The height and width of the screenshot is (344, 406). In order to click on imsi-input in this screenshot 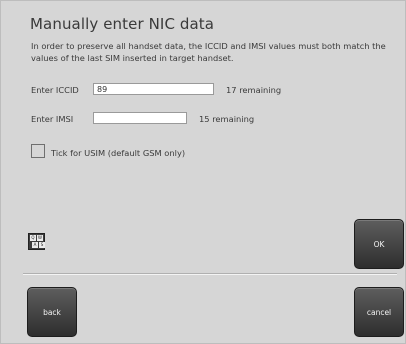, I will do `click(140, 118)`.